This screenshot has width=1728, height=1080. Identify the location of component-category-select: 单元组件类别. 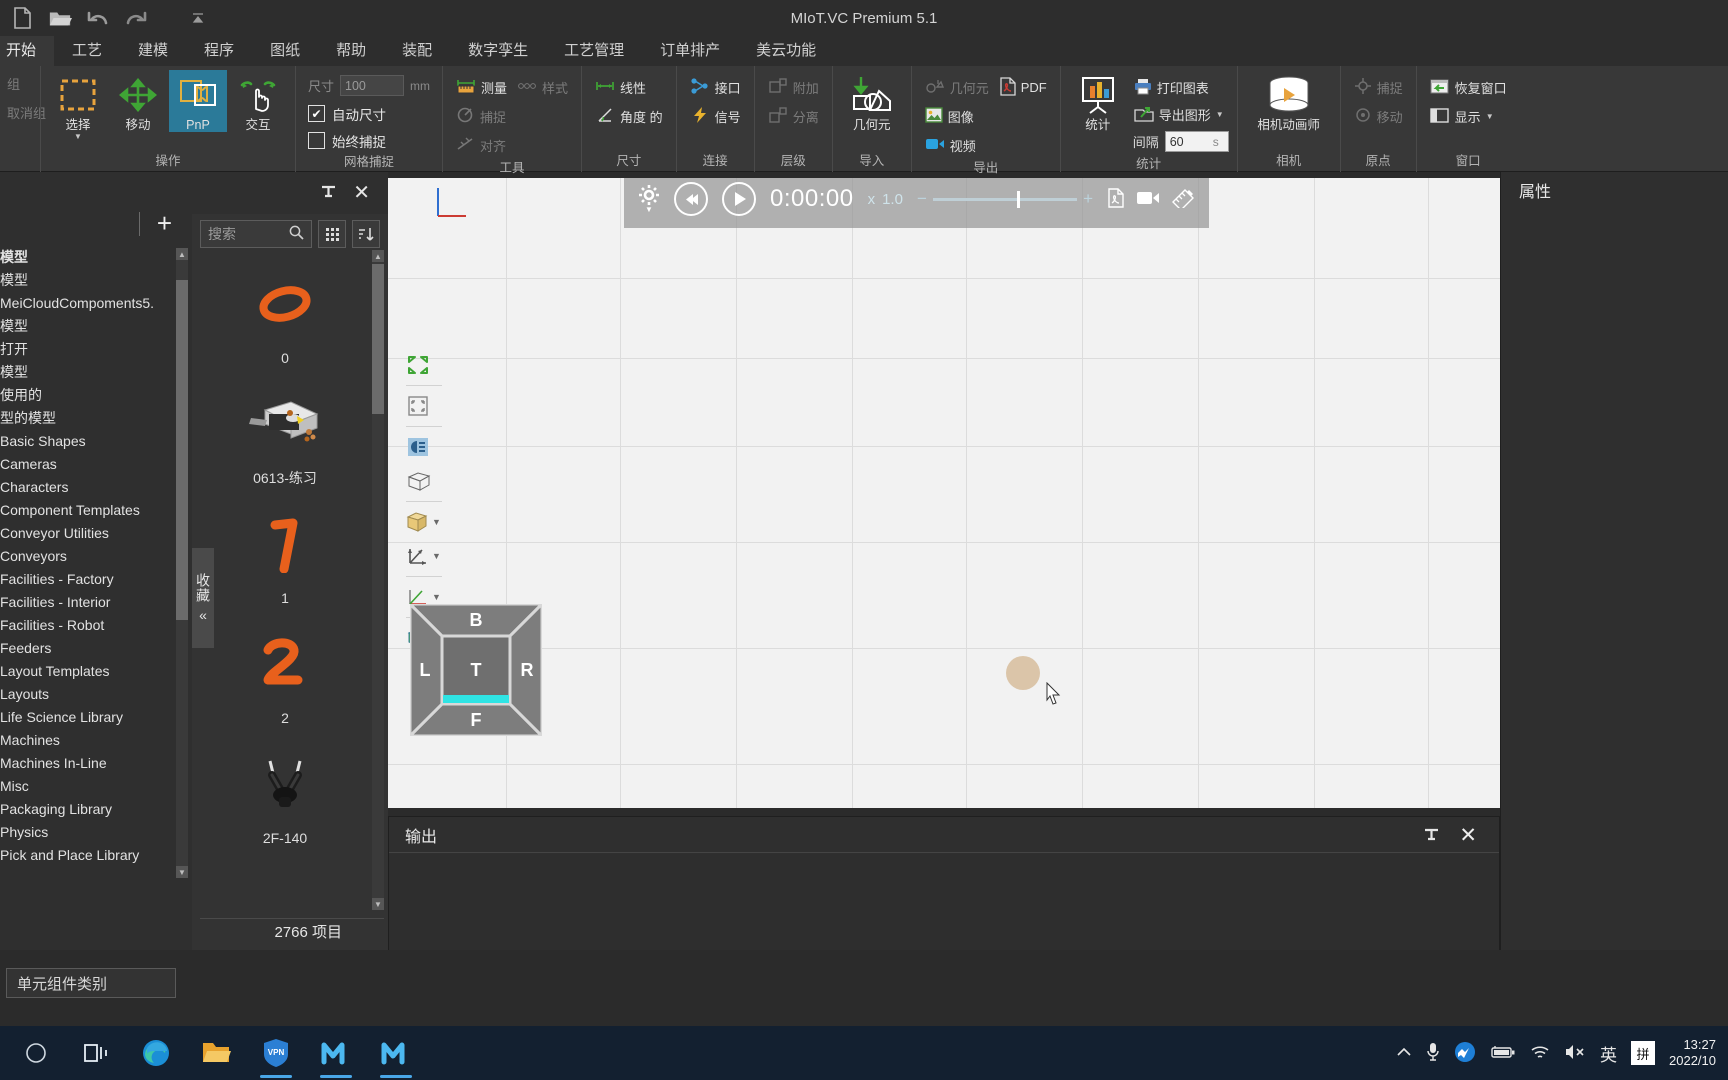
(91, 983).